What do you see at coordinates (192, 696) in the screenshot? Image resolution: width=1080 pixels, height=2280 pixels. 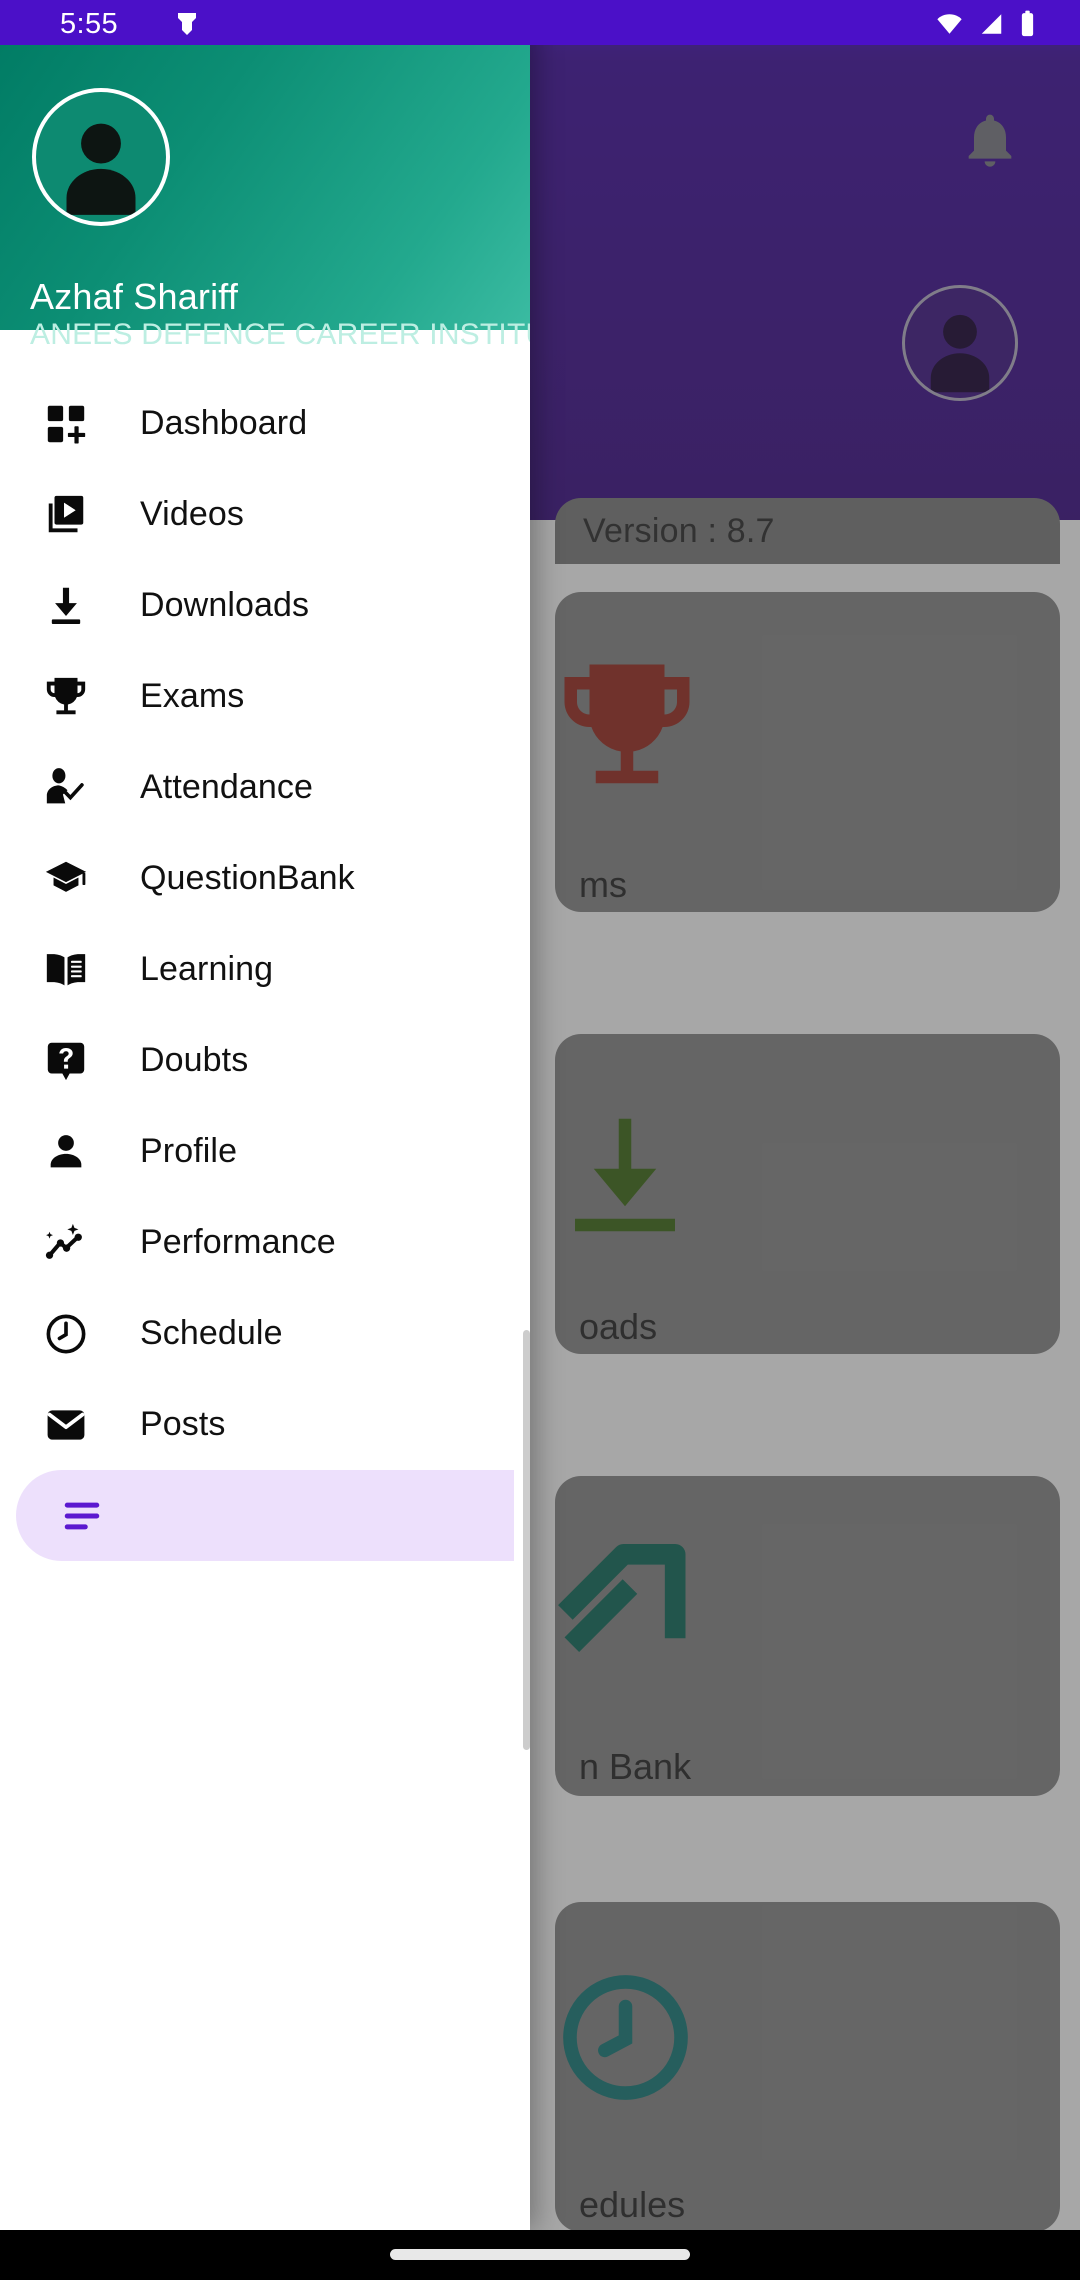 I see `sidebar-item-label: Exams` at bounding box center [192, 696].